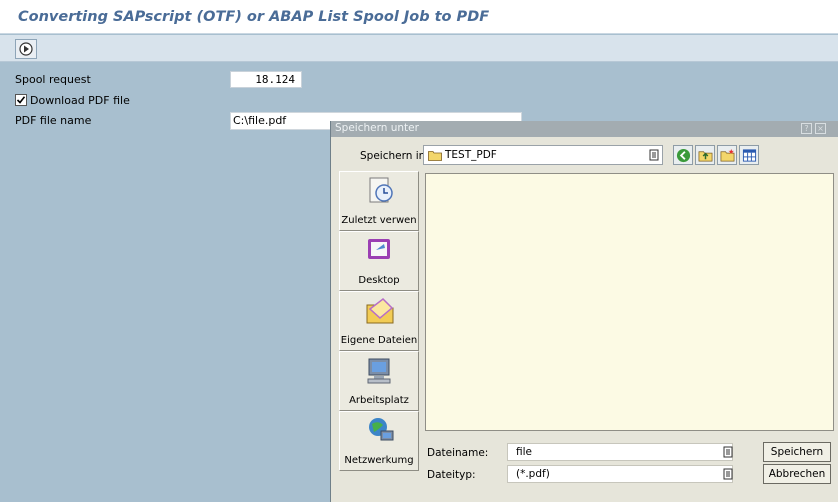 The image size is (838, 502). What do you see at coordinates (728, 452) in the screenshot?
I see `file-name-dropdown-icon` at bounding box center [728, 452].